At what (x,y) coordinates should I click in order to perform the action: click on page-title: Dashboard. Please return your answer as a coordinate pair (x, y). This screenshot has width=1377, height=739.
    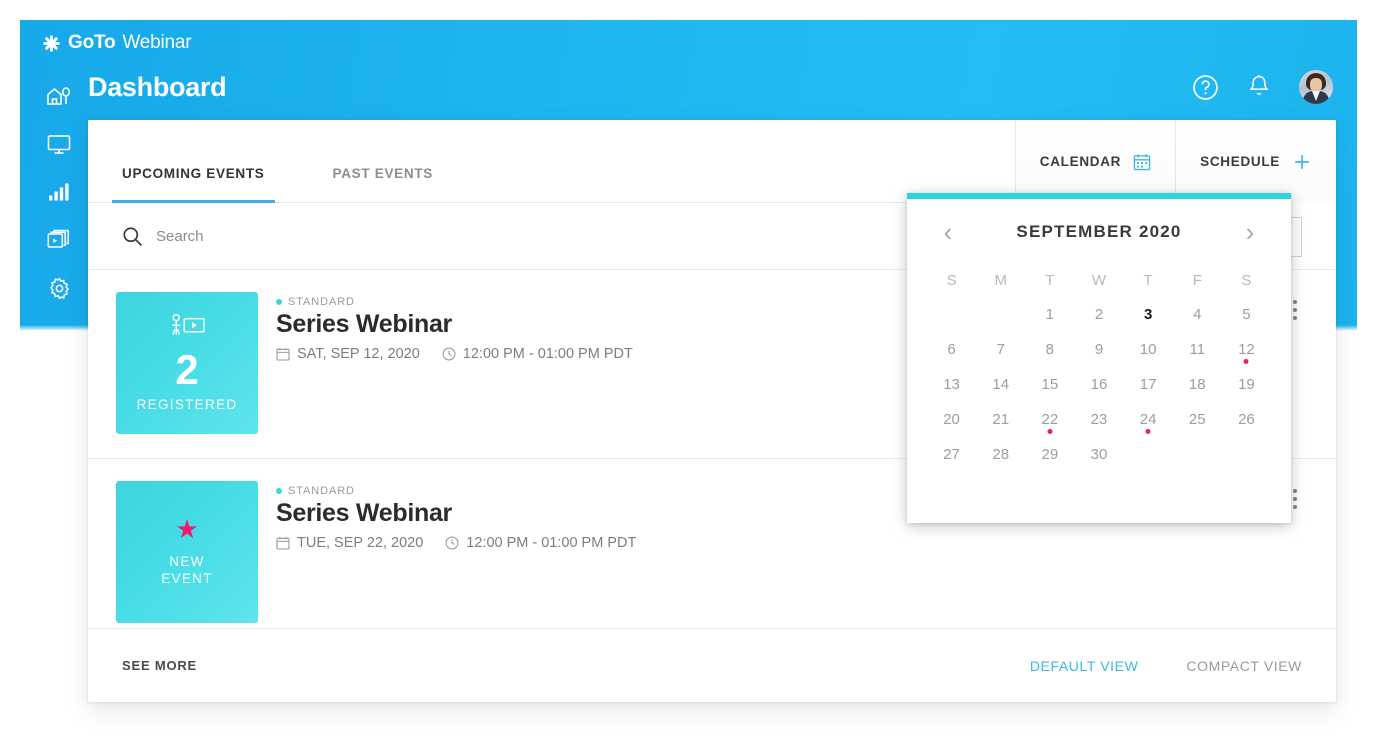
    Looking at the image, I should click on (157, 87).